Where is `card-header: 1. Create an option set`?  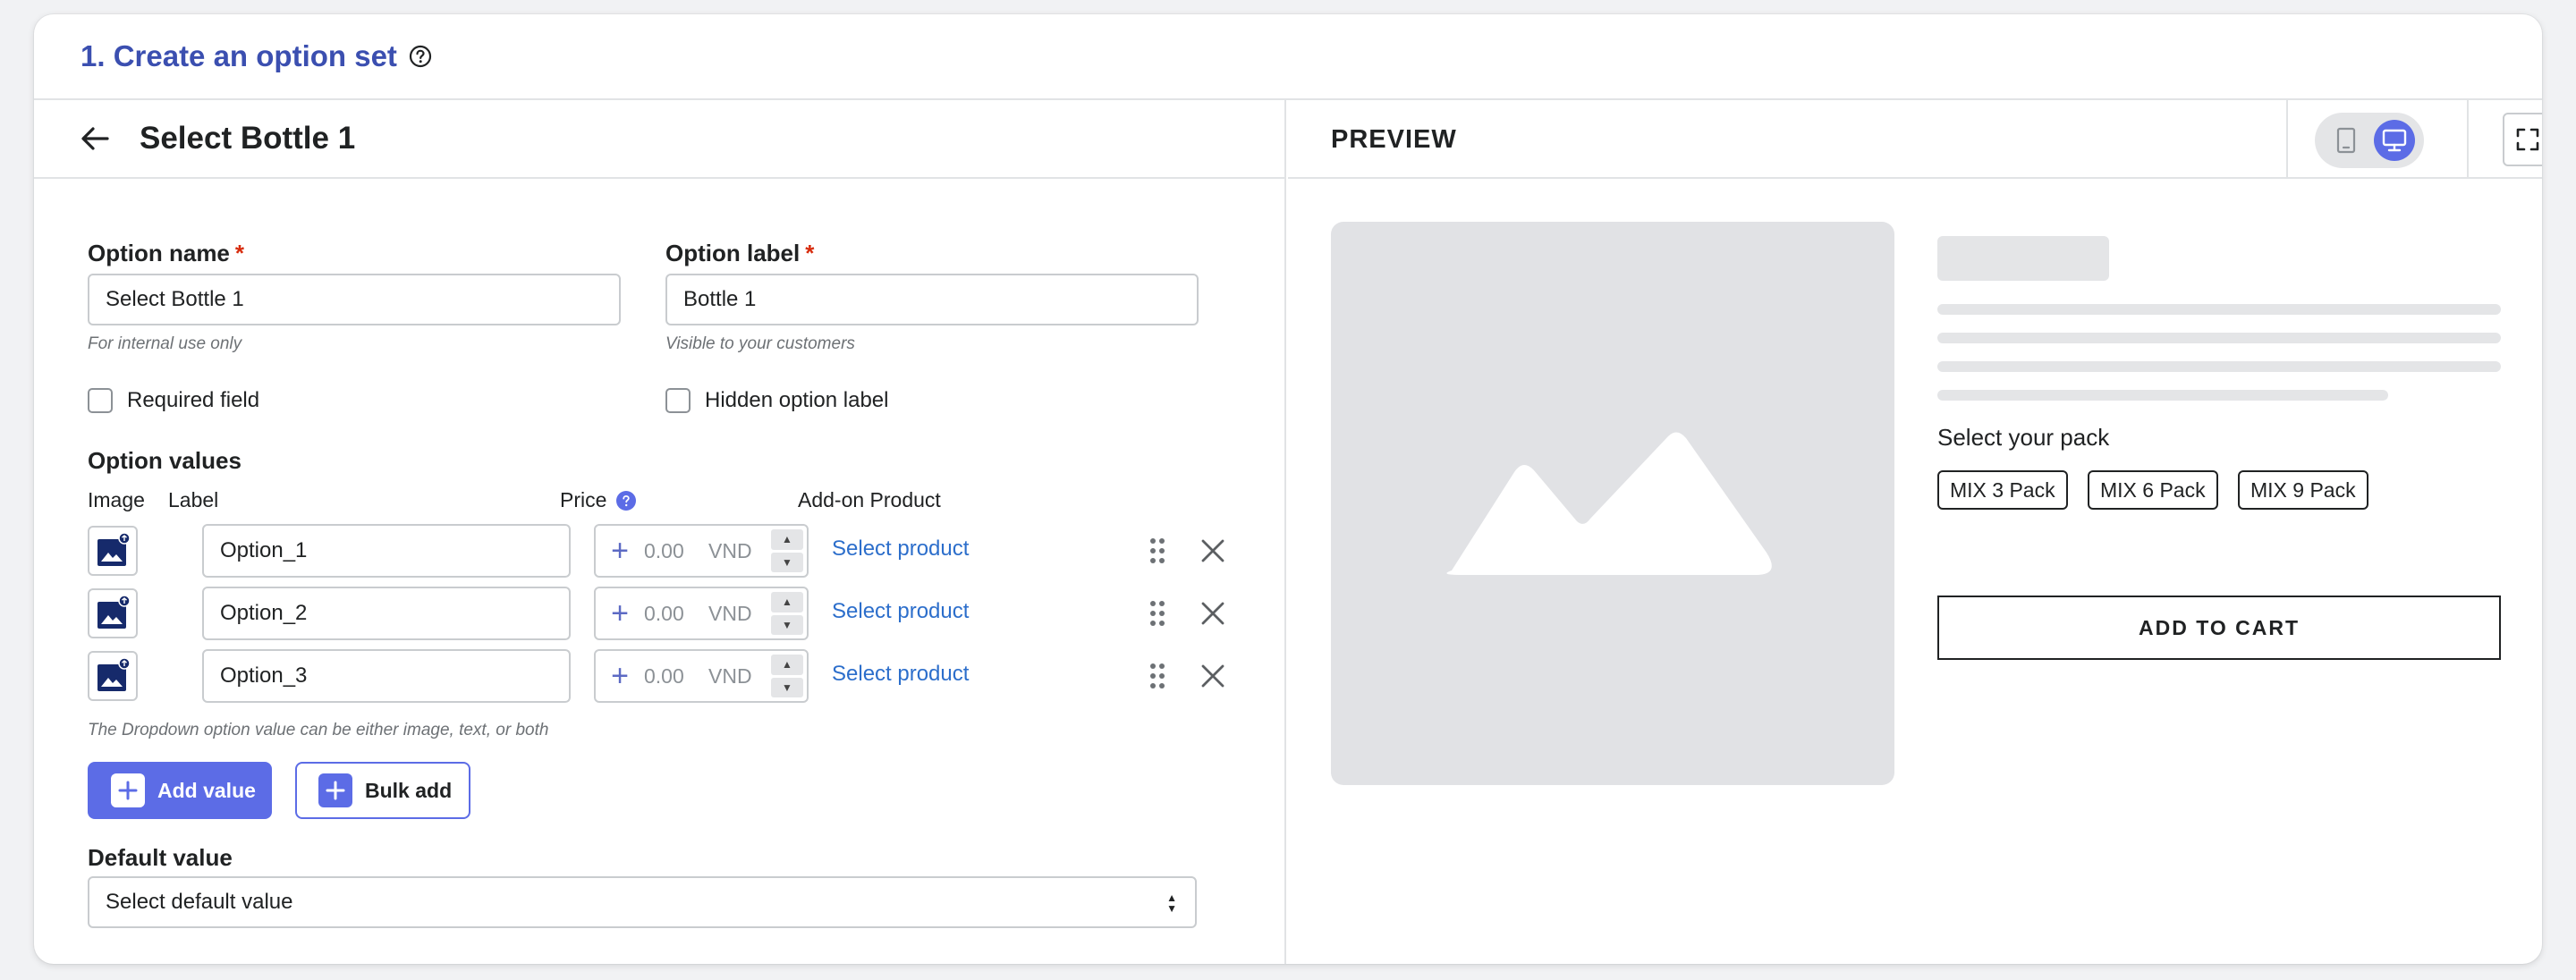
card-header: 1. Create an option set is located at coordinates (1288, 57).